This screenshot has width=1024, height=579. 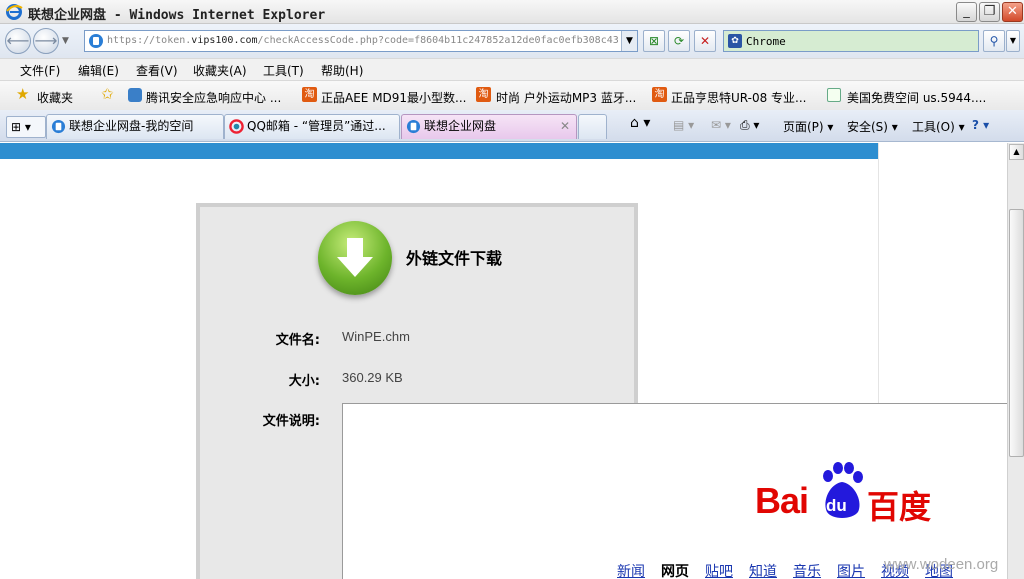 What do you see at coordinates (98, 70) in the screenshot?
I see `menu-edit: 编辑(E)` at bounding box center [98, 70].